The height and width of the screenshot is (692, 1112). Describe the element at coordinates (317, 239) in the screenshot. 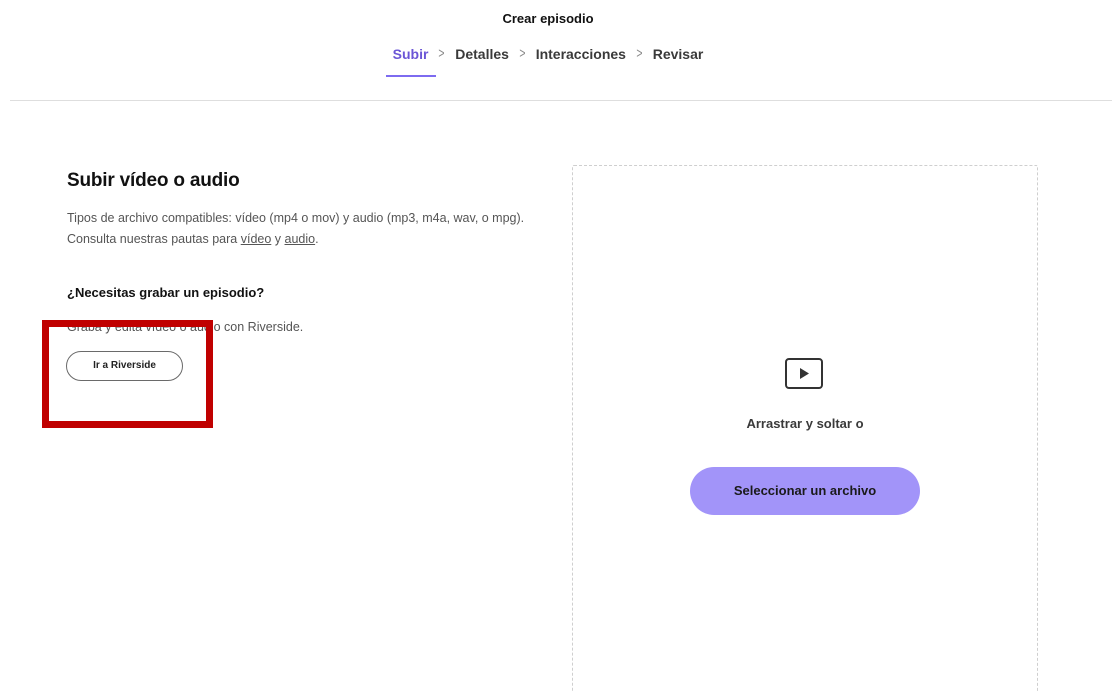

I see `description-end: .` at that location.